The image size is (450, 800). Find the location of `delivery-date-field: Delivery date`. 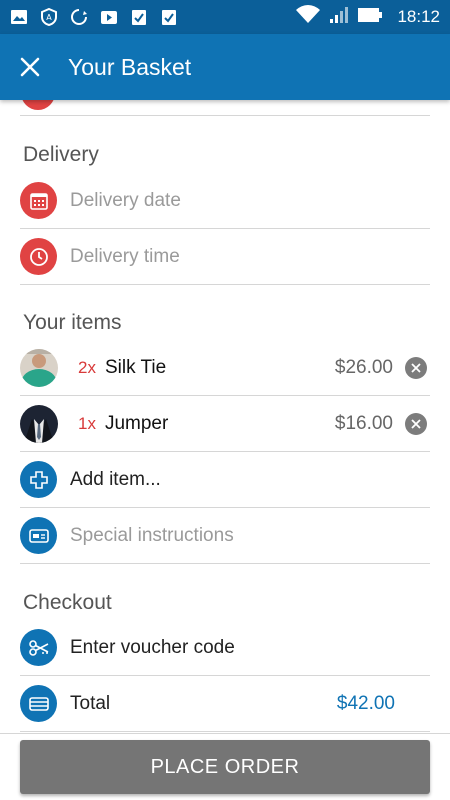

delivery-date-field: Delivery date is located at coordinates (225, 201).